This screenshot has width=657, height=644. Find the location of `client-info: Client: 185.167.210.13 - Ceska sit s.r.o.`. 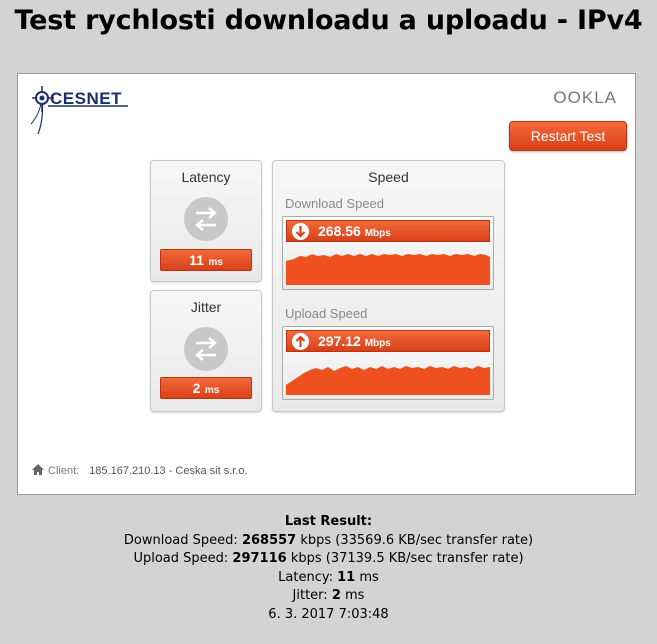

client-info: Client: 185.167.210.13 - Ceska sit s.r.o. is located at coordinates (140, 470).